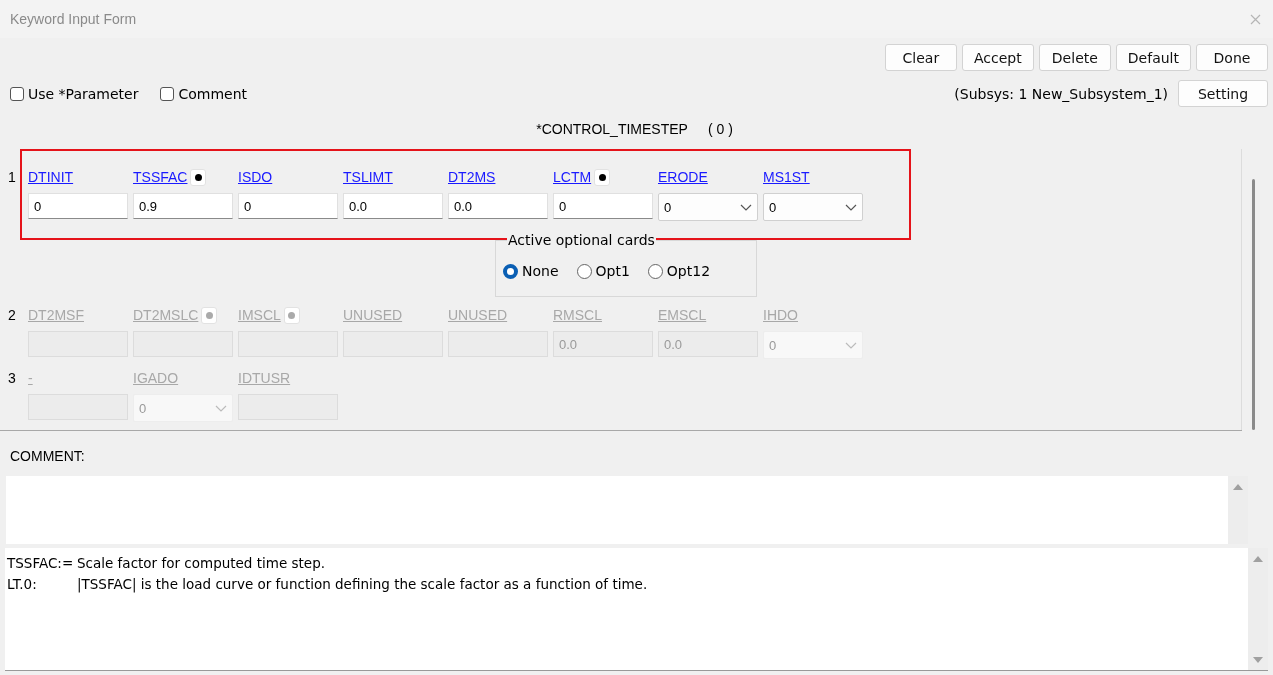 This screenshot has height=675, width=1273. Describe the element at coordinates (683, 177) in the screenshot. I see `field-link: ERODE` at that location.